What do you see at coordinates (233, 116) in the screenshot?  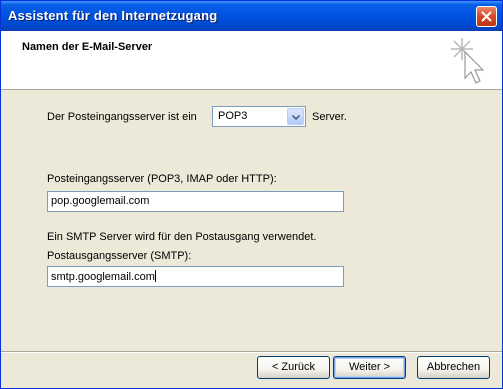 I see `incoming-server-type-value: POP3` at bounding box center [233, 116].